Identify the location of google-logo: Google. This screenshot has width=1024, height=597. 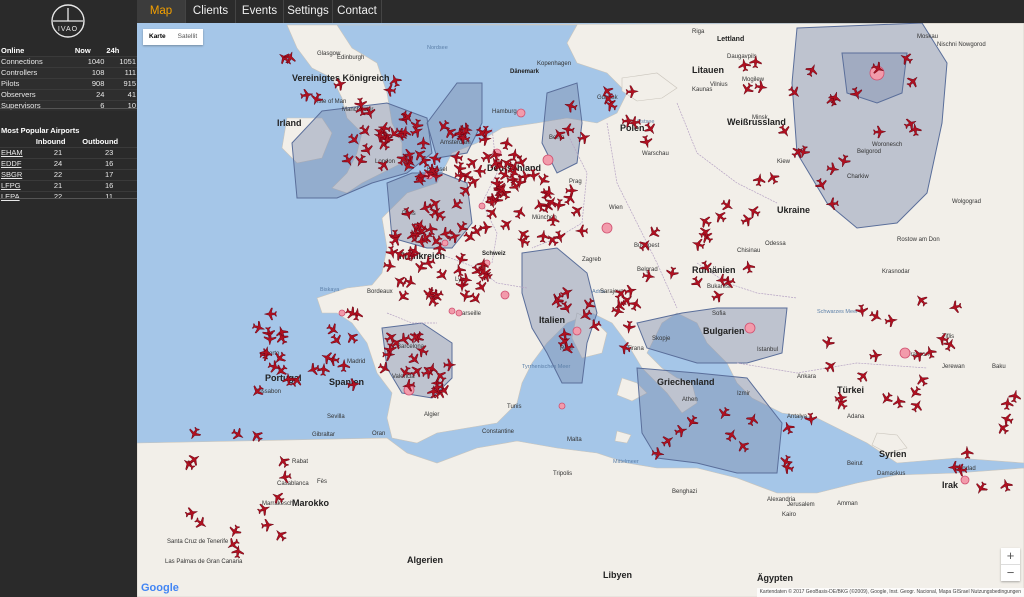
(160, 588).